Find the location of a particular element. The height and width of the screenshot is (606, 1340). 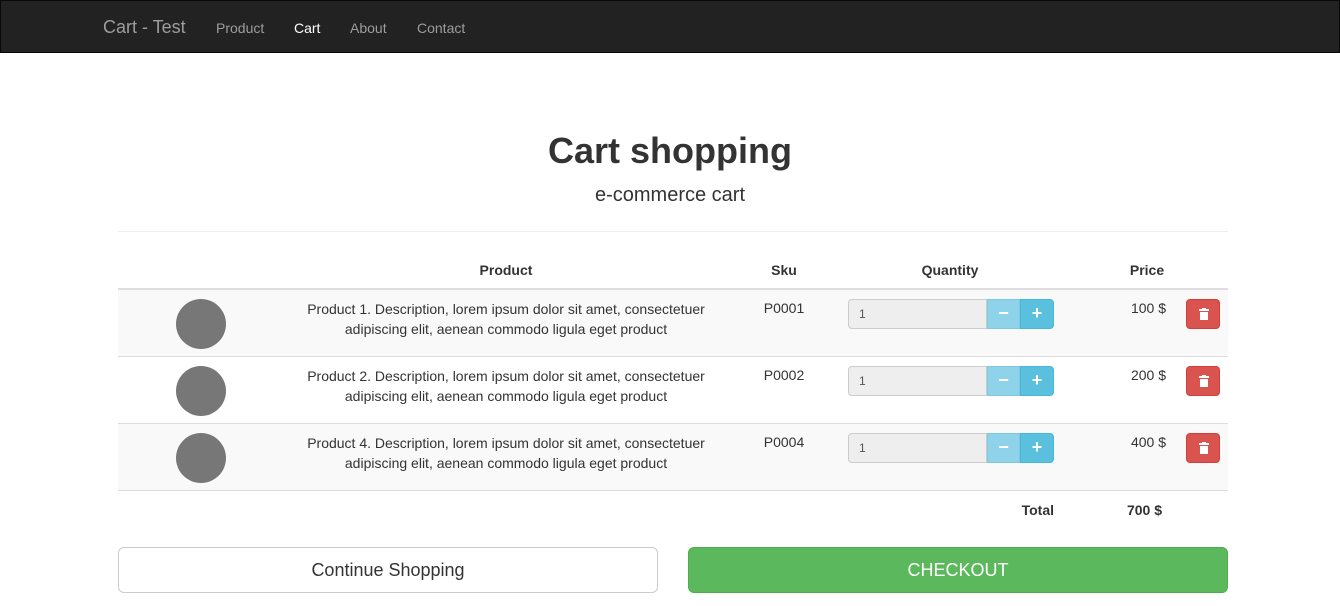

product-sku: P0004 is located at coordinates (784, 442).